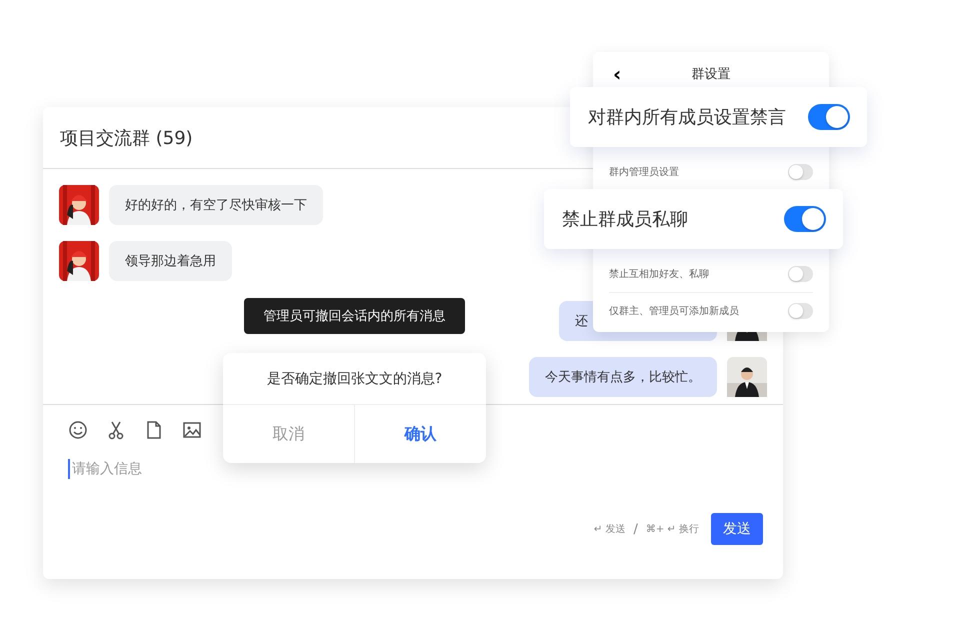 This screenshot has height=622, width=956. Describe the element at coordinates (737, 529) in the screenshot. I see `send-button: 发送` at that location.